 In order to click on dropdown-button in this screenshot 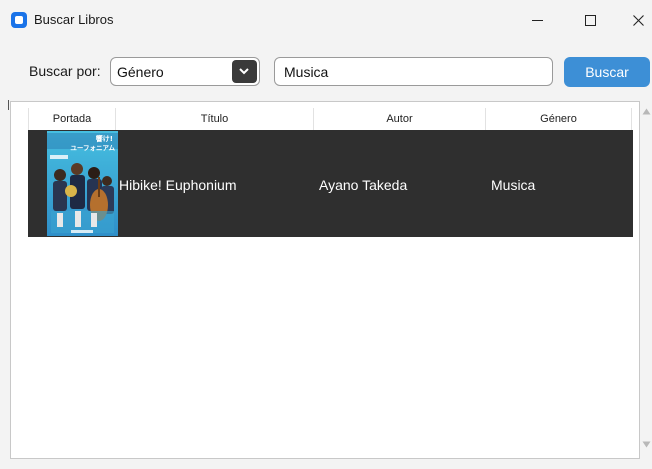, I will do `click(244, 71)`.